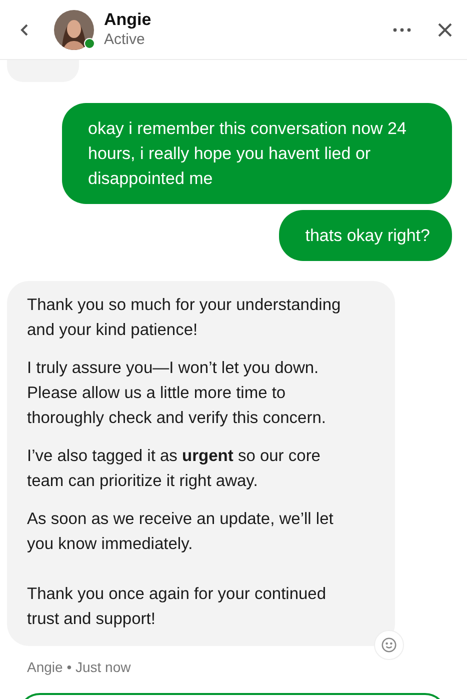 This screenshot has height=699, width=467. Describe the element at coordinates (180, 532) in the screenshot. I see `message-paragraph: As soon as we receive an update, we’ll let you know immediately.` at that location.